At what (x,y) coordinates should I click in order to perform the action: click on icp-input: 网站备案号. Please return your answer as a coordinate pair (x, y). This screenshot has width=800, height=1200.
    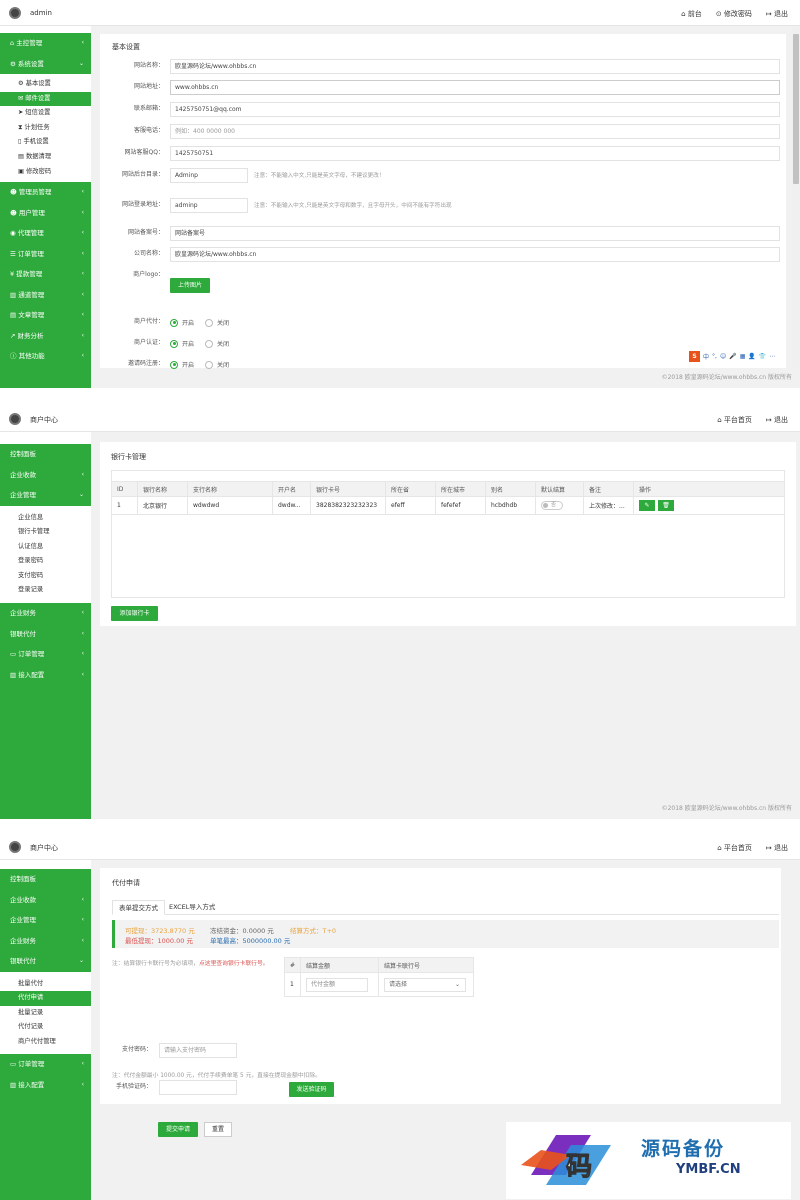
    Looking at the image, I should click on (475, 233).